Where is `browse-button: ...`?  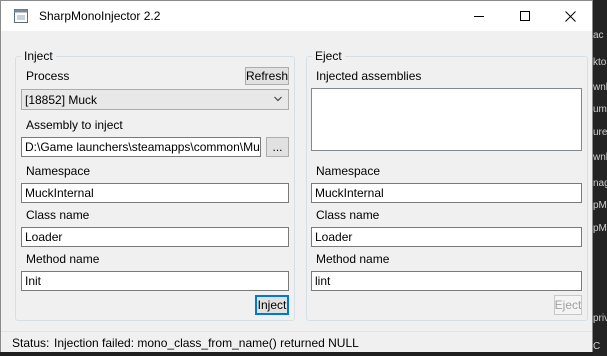 browse-button: ... is located at coordinates (277, 147).